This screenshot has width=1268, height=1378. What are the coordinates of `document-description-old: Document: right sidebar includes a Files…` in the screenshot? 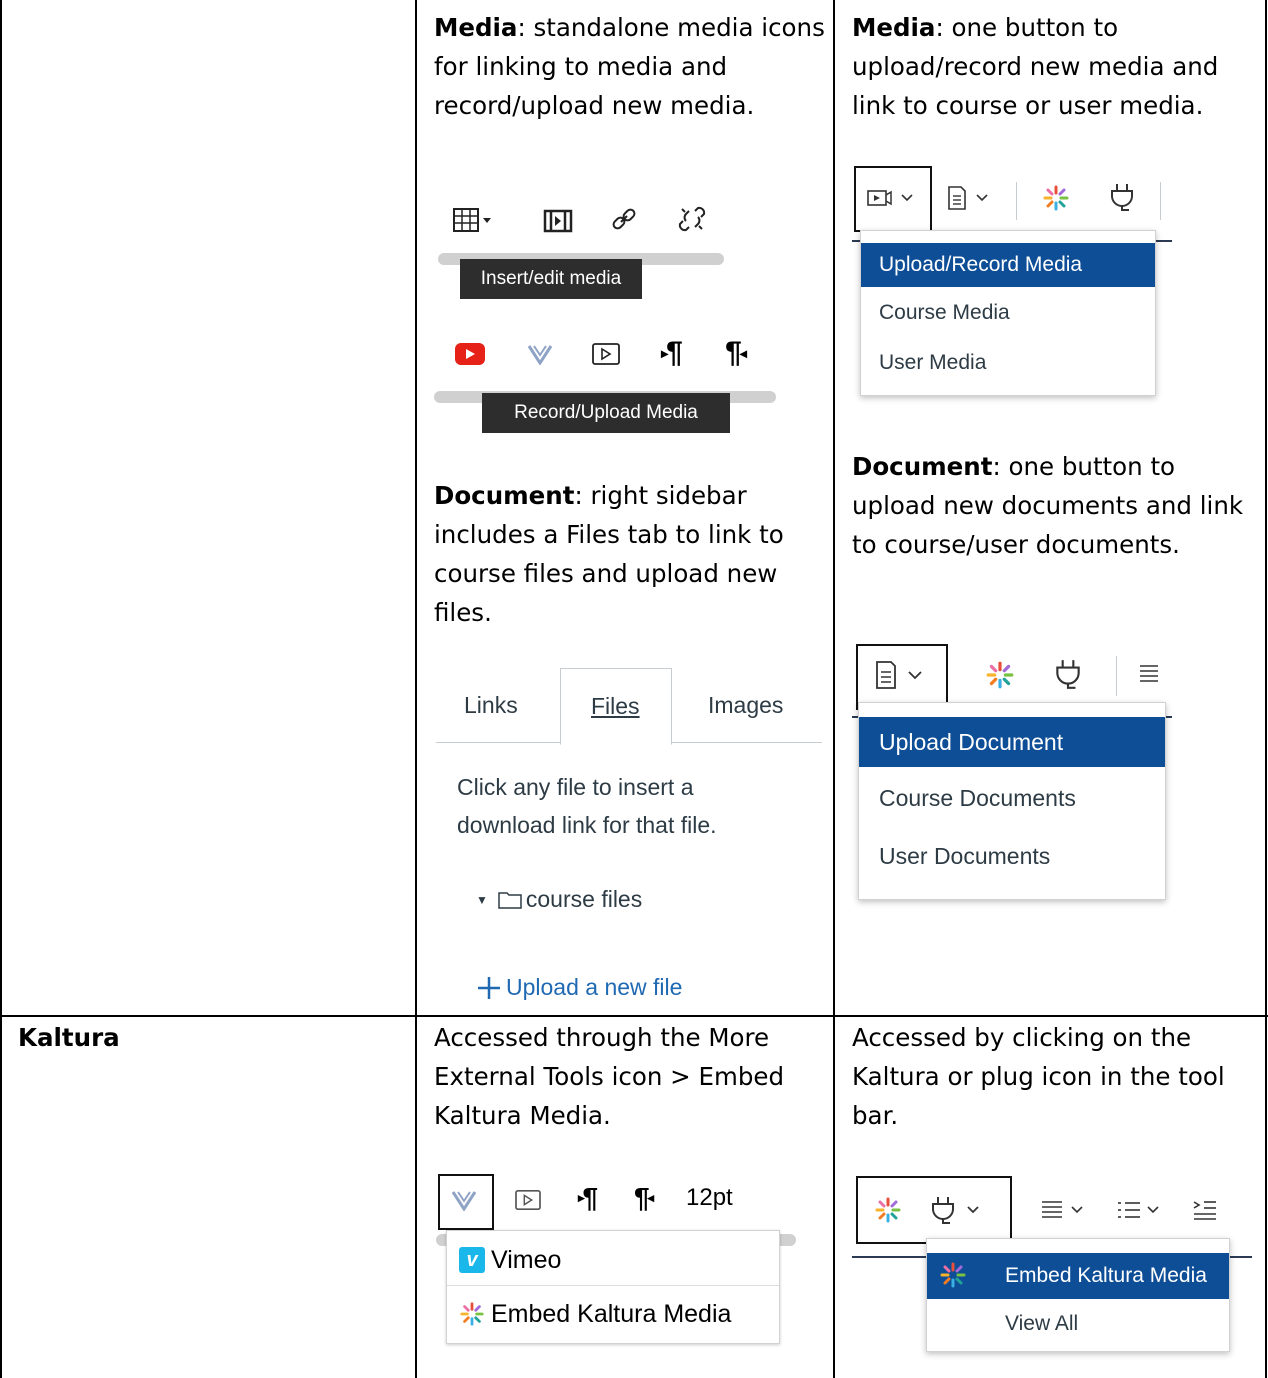 It's located at (624, 554).